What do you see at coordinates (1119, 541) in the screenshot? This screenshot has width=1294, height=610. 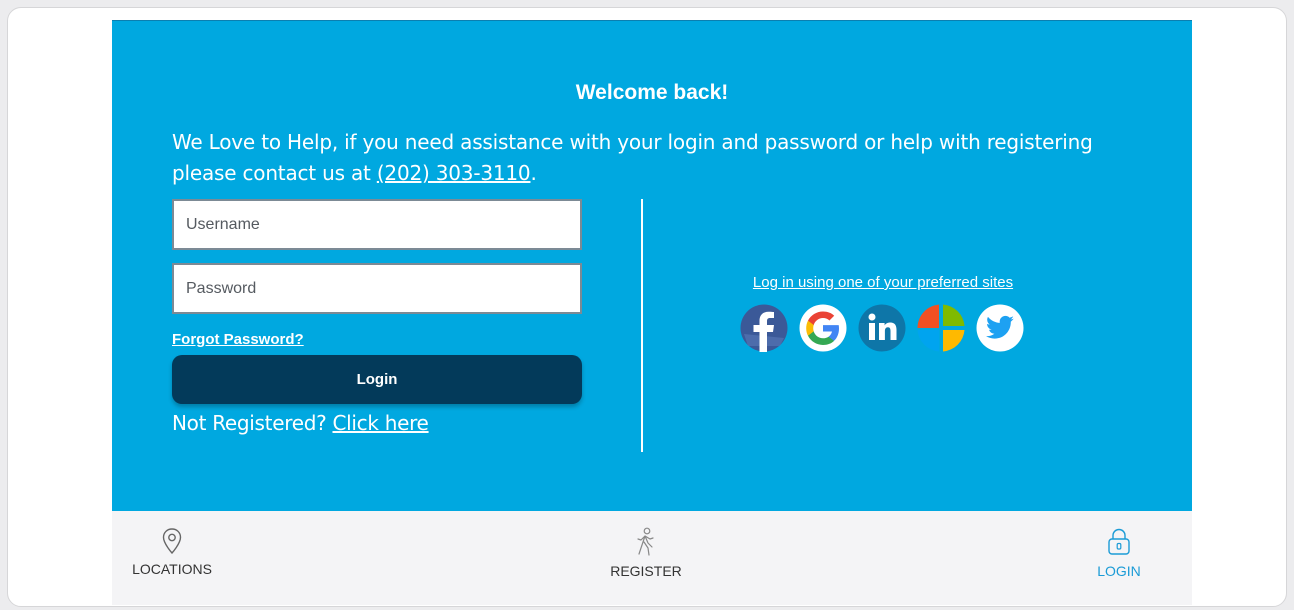 I see `lock-icon` at bounding box center [1119, 541].